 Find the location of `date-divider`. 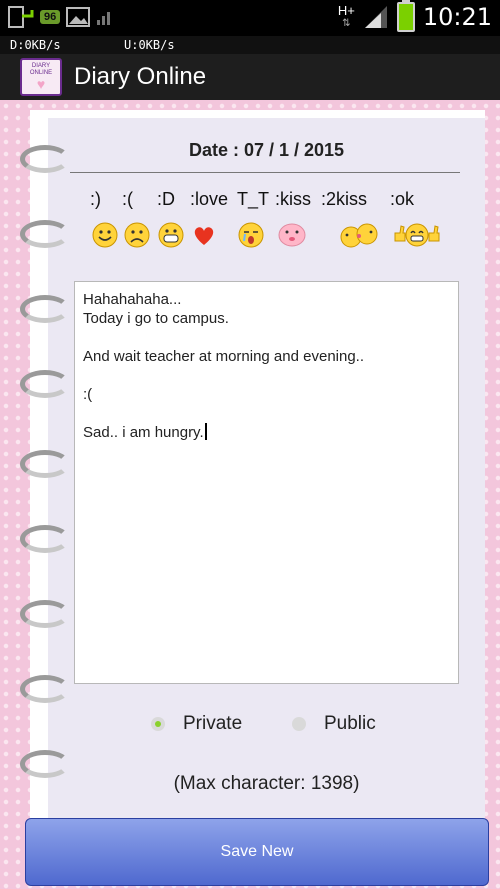

date-divider is located at coordinates (265, 172).